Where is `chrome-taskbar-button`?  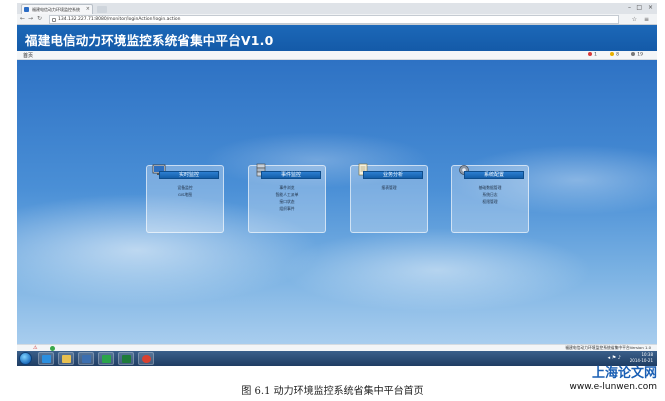 chrome-taskbar-button is located at coordinates (146, 358).